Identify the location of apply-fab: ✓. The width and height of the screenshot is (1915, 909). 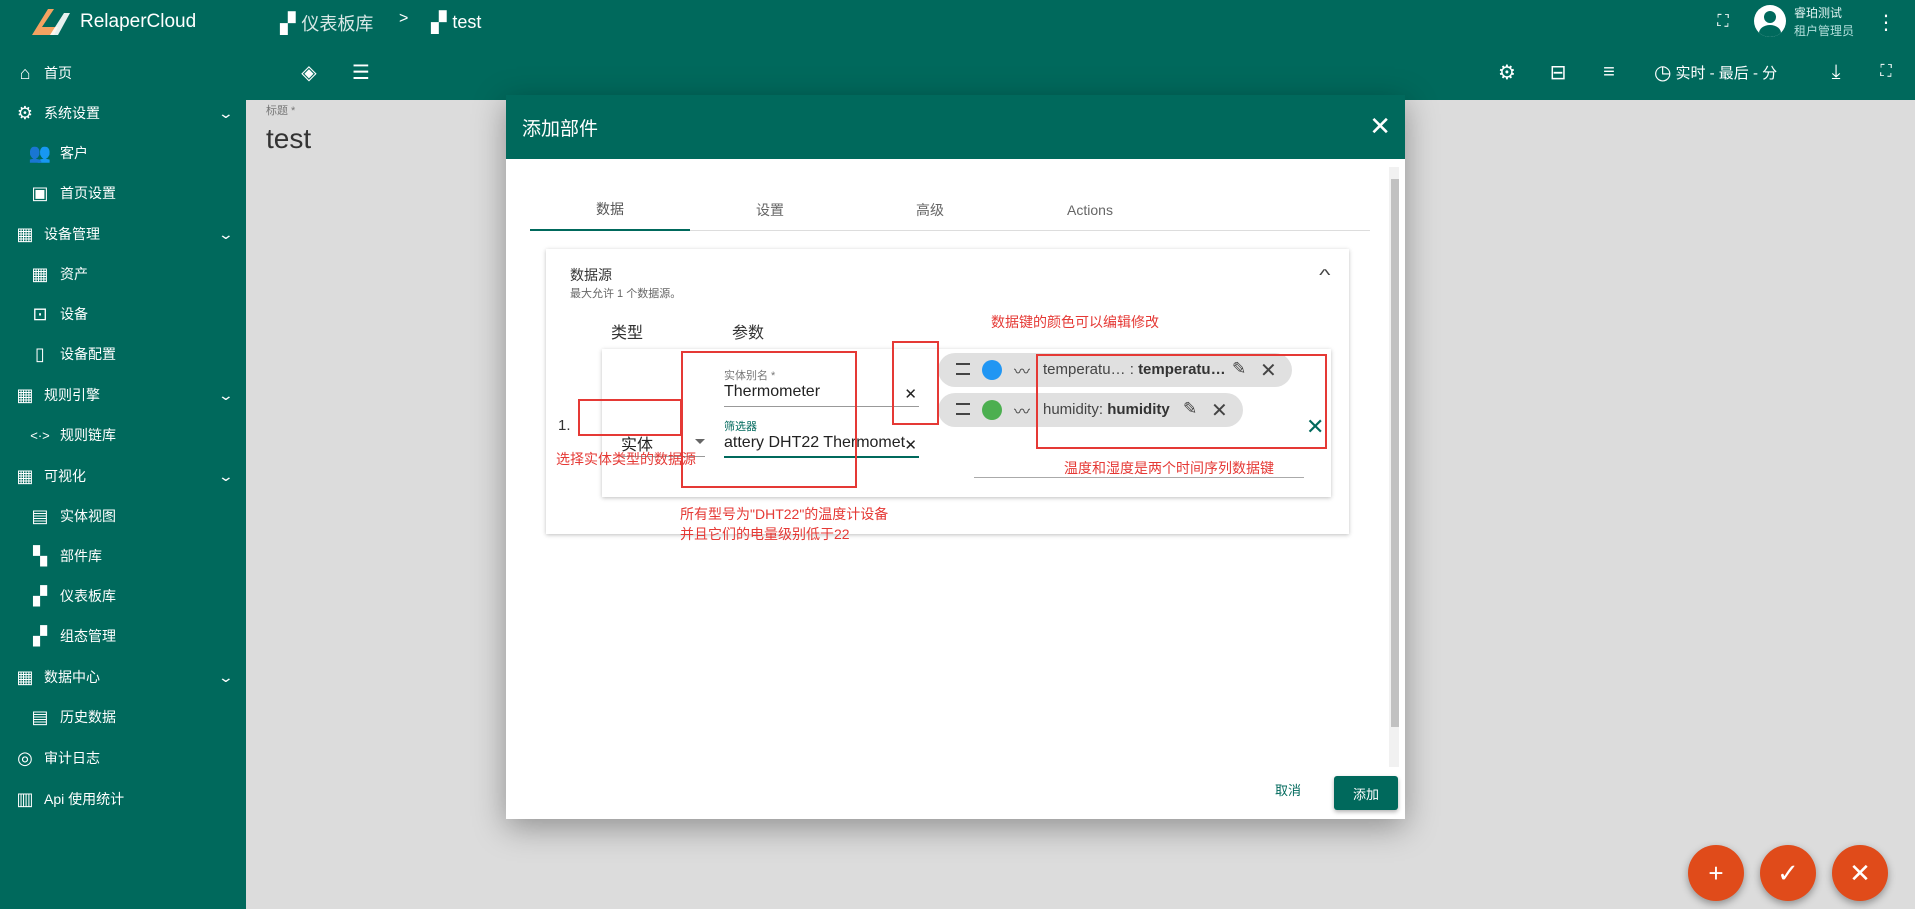
(1788, 873).